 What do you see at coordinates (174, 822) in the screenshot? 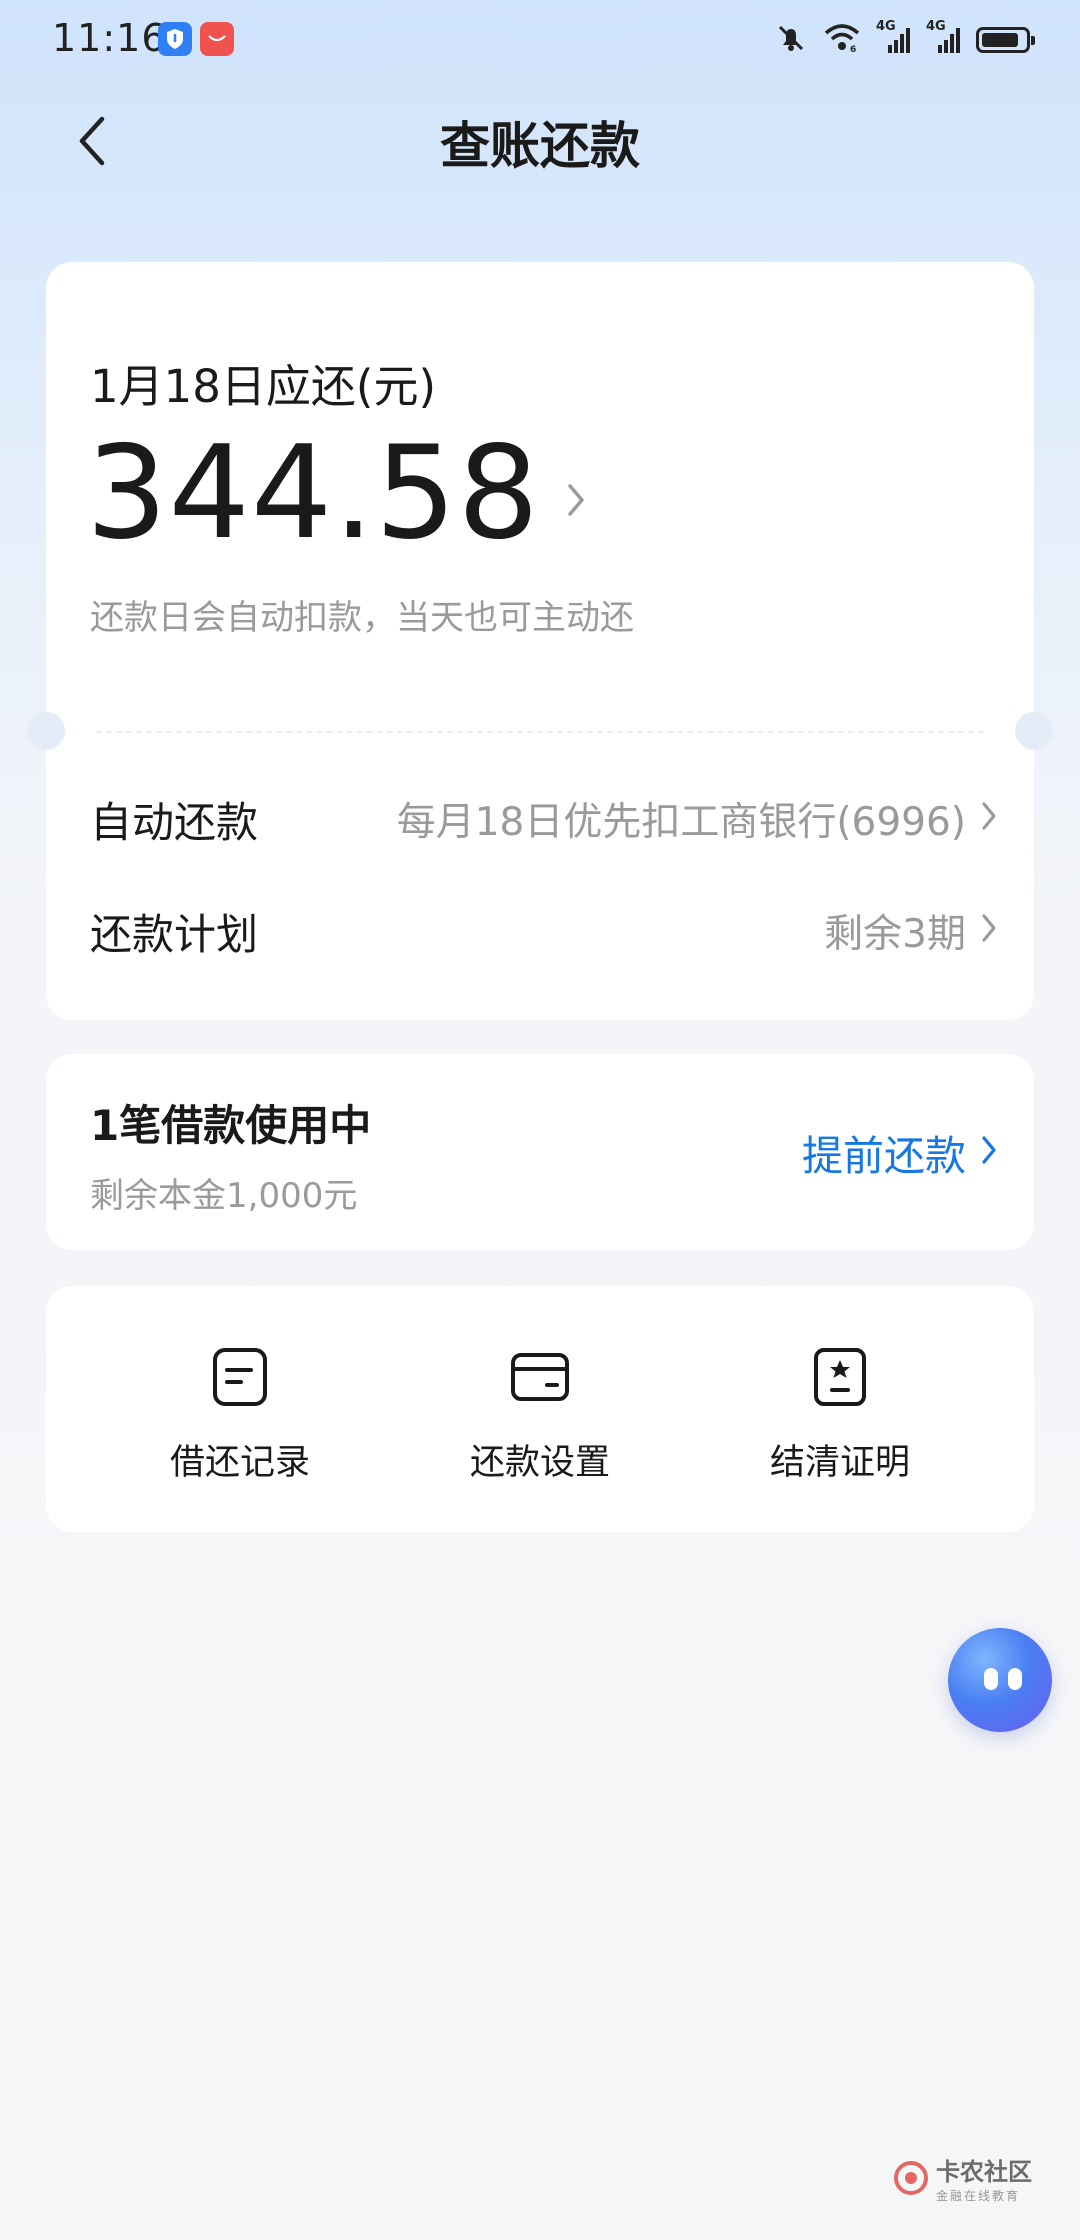
I see `auto-repay-label: 自动还款` at bounding box center [174, 822].